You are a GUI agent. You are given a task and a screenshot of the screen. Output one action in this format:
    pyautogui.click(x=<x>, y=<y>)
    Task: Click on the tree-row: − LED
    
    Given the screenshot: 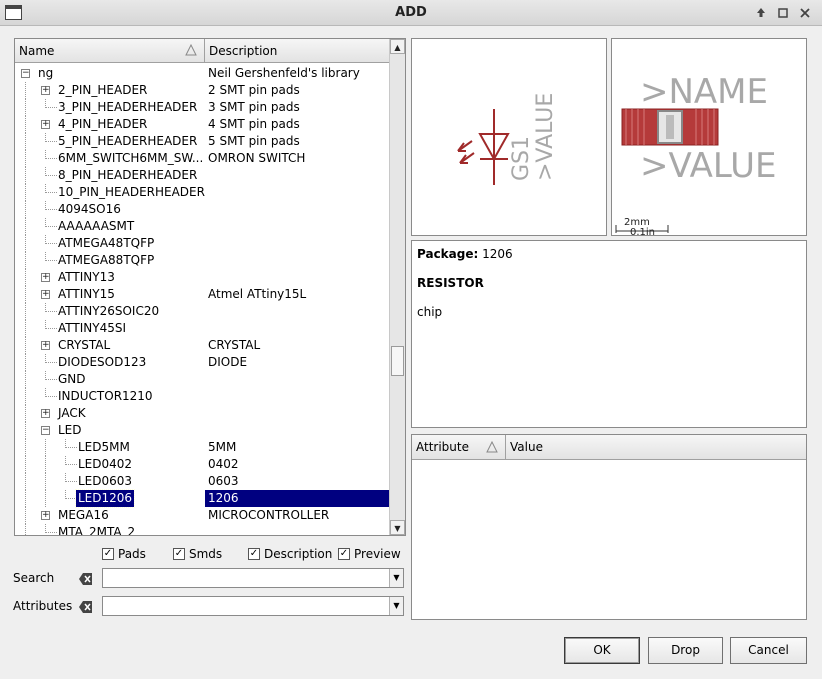 What is the action you would take?
    pyautogui.click(x=202, y=430)
    